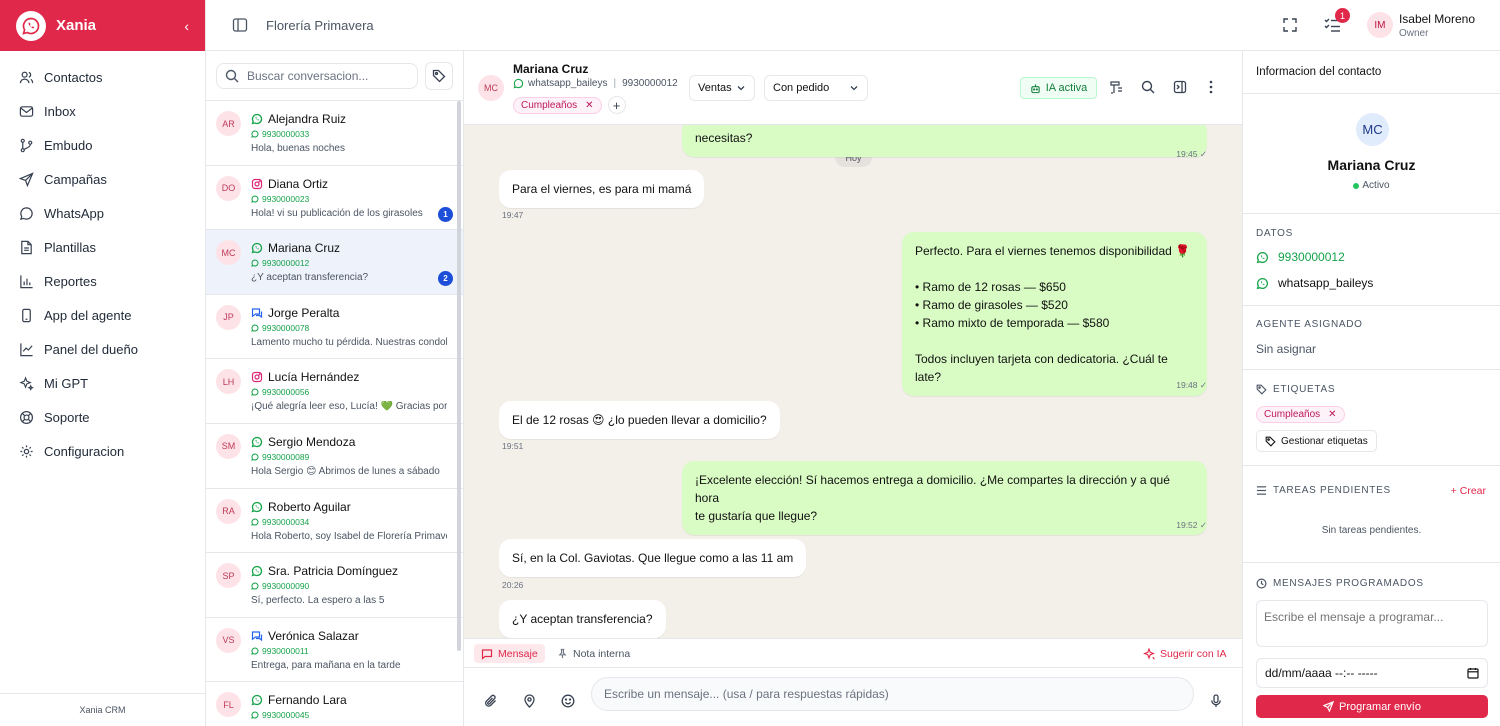 Image resolution: width=1500 pixels, height=726 pixels. I want to click on message-input, so click(884, 694).